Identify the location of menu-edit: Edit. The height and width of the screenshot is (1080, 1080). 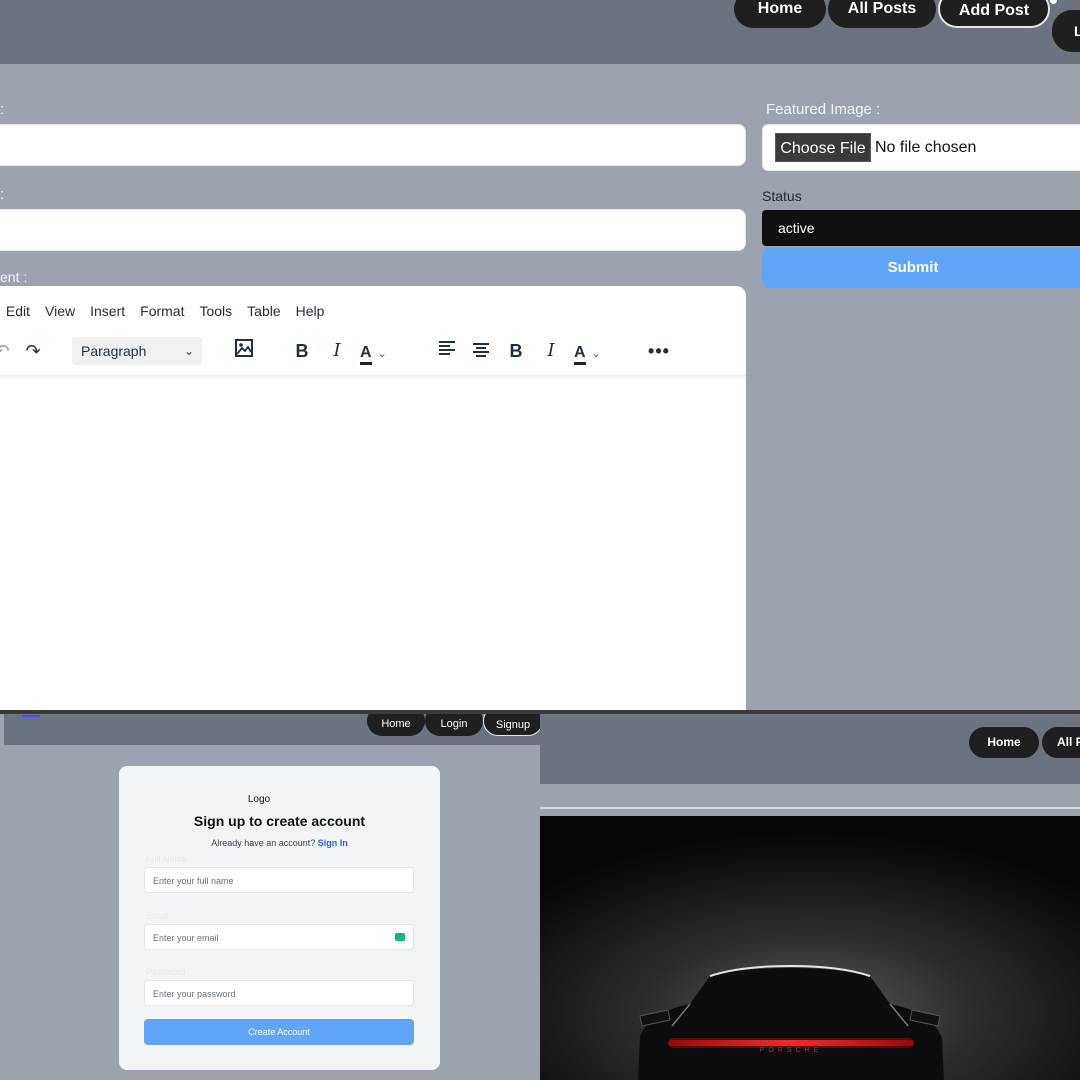
(18, 312).